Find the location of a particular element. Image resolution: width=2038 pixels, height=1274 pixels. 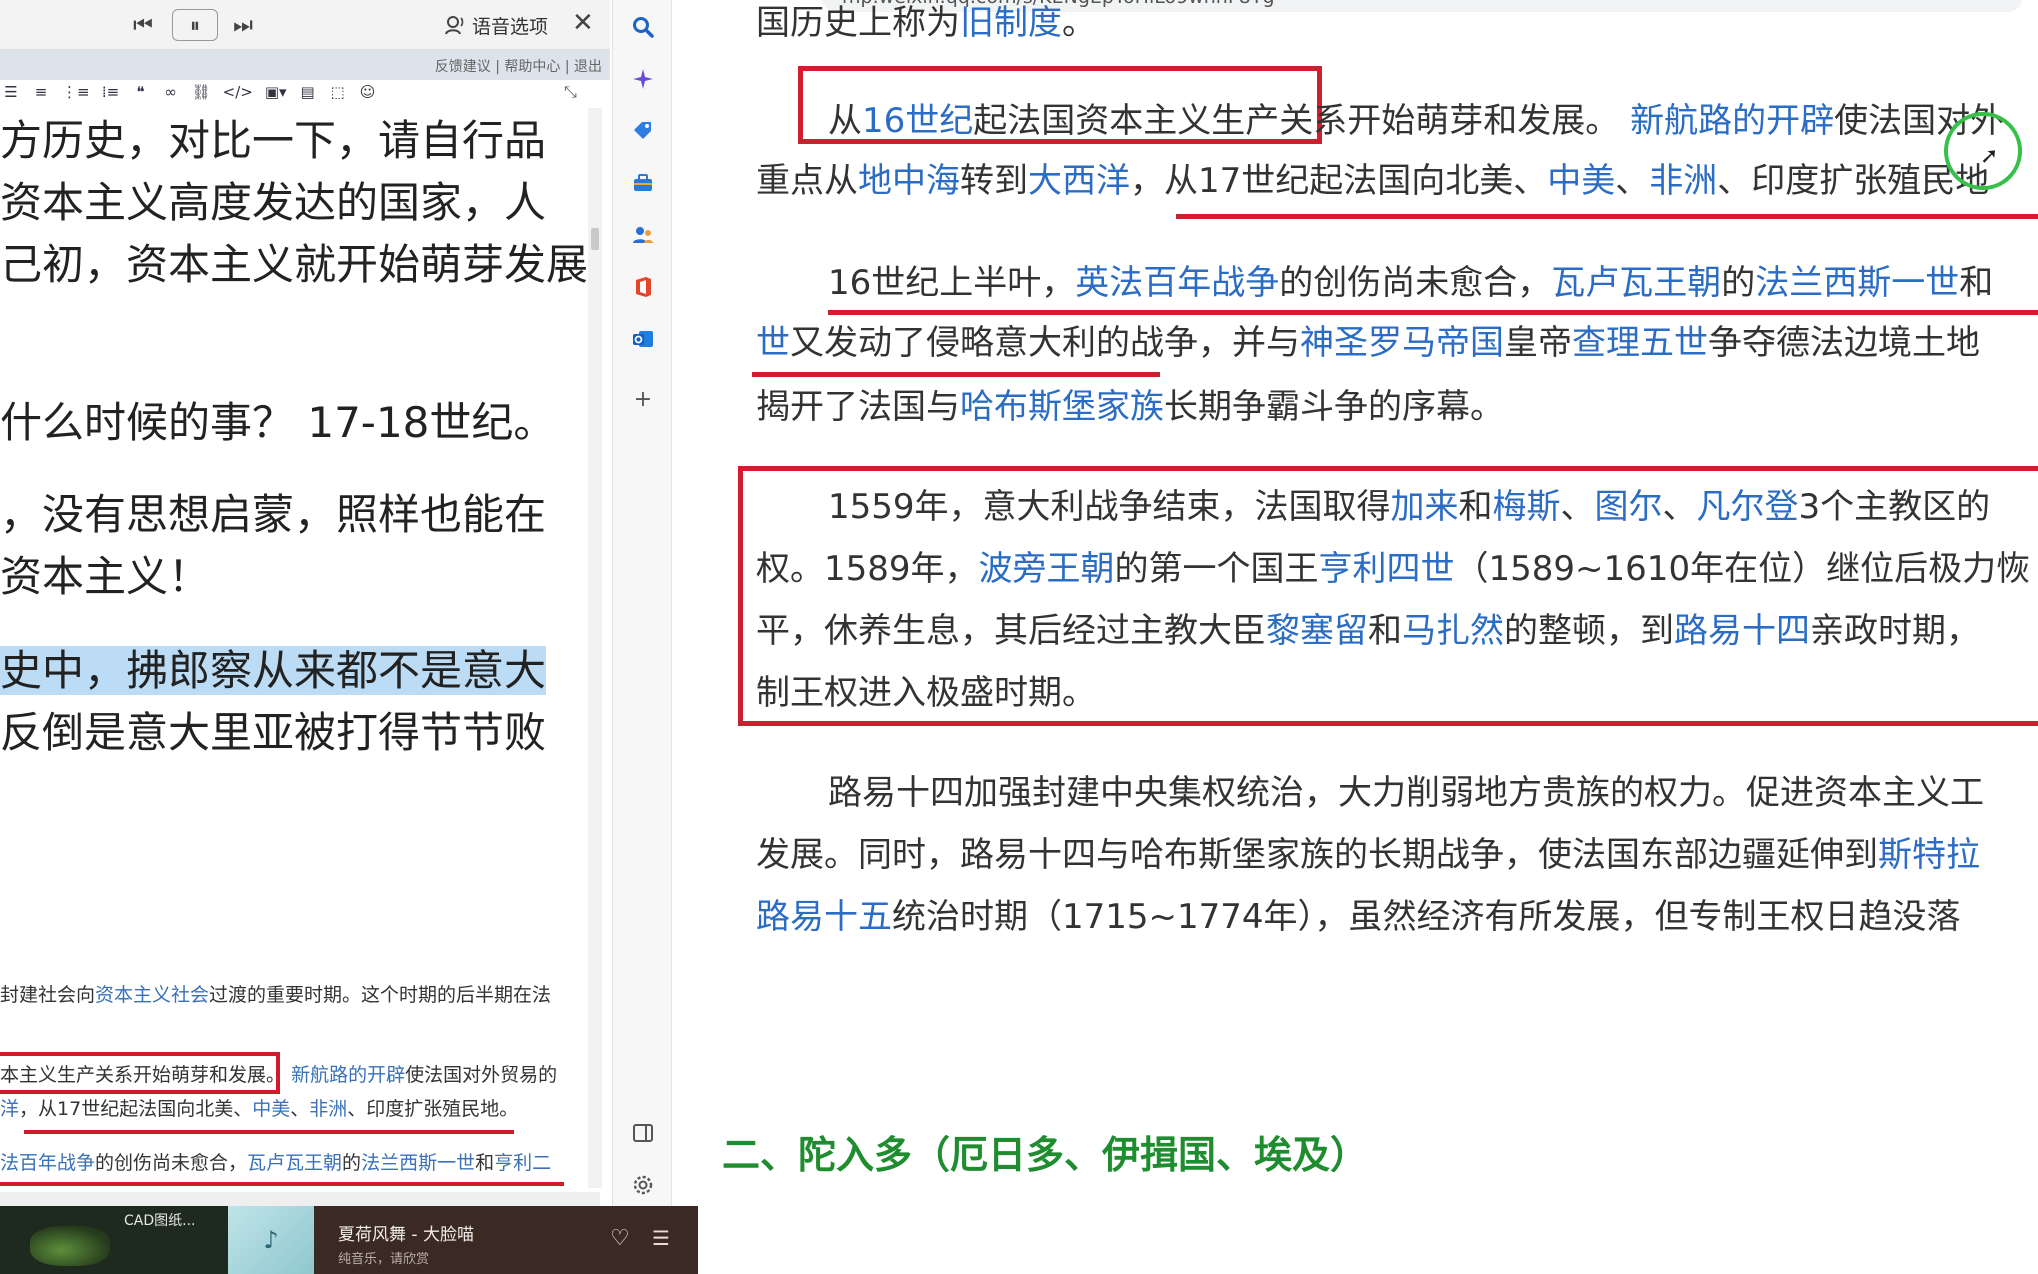

article-link: 图尔 is located at coordinates (1629, 507).